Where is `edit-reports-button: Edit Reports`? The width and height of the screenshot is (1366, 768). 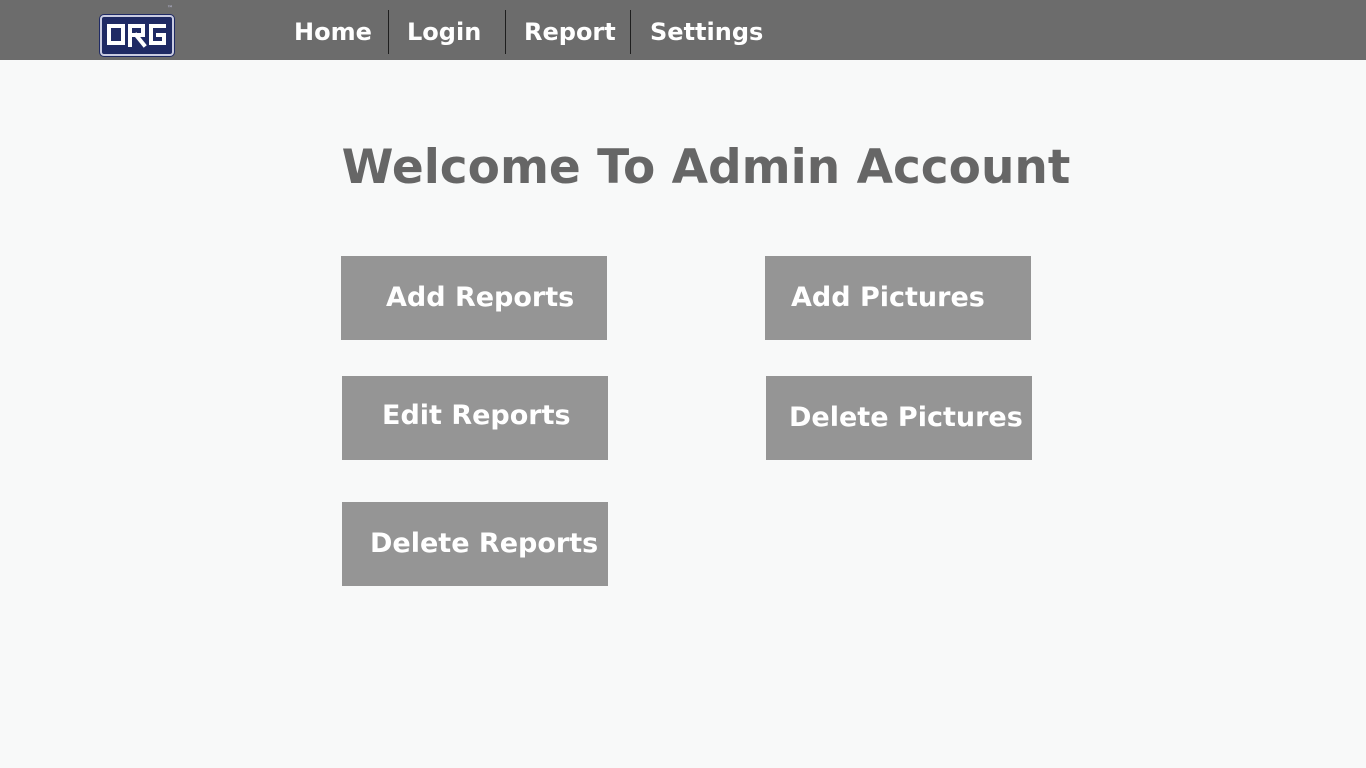 edit-reports-button: Edit Reports is located at coordinates (475, 418).